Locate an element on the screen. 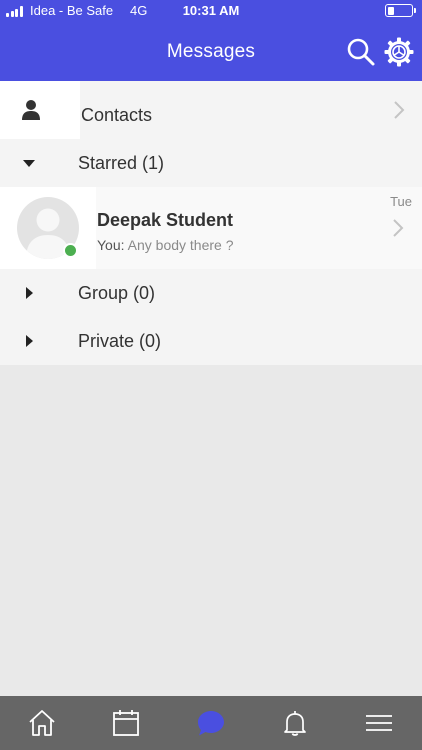 This screenshot has width=422, height=750. home-icon is located at coordinates (42, 723).